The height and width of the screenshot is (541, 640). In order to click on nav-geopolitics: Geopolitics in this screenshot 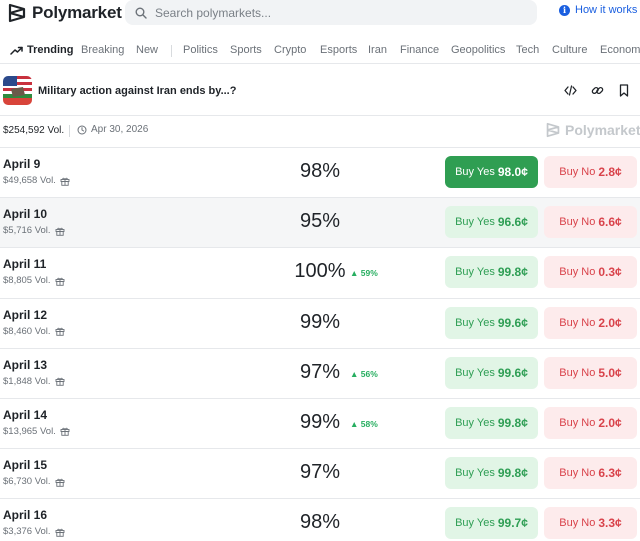, I will do `click(478, 50)`.